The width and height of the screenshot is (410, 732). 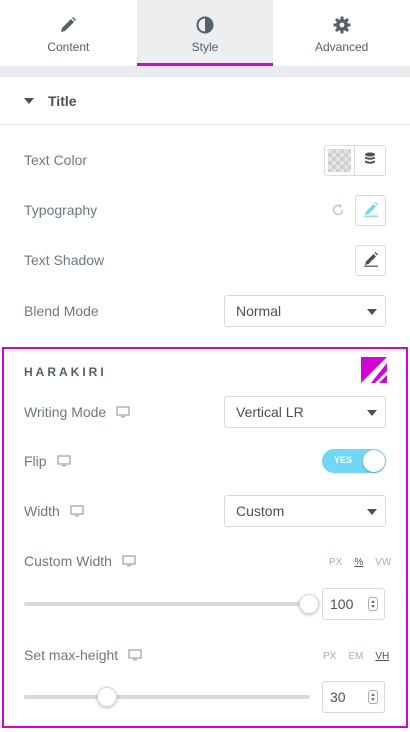 What do you see at coordinates (309, 604) in the screenshot?
I see `custom-width-slider-handle` at bounding box center [309, 604].